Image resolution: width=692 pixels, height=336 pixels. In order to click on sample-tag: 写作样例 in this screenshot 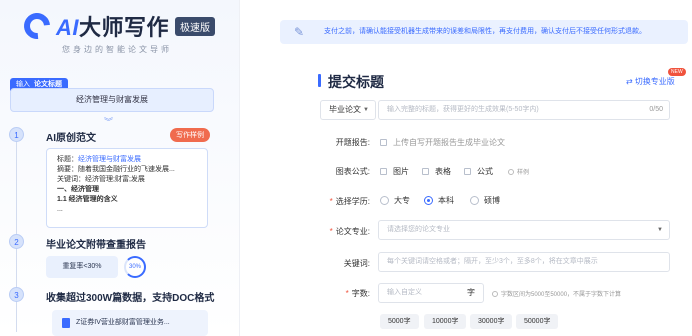, I will do `click(190, 135)`.